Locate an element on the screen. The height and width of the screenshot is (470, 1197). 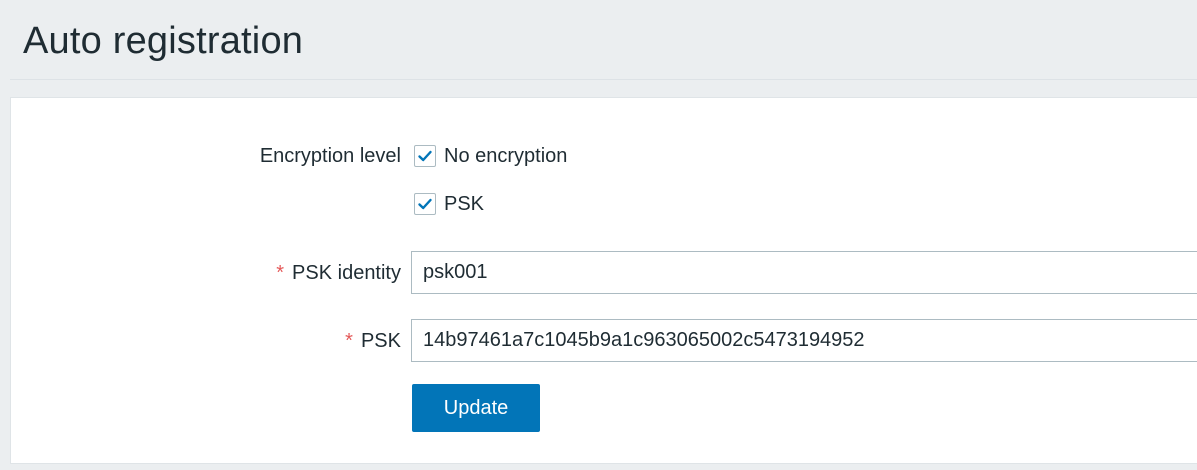
page-title: Auto registration is located at coordinates (163, 41).